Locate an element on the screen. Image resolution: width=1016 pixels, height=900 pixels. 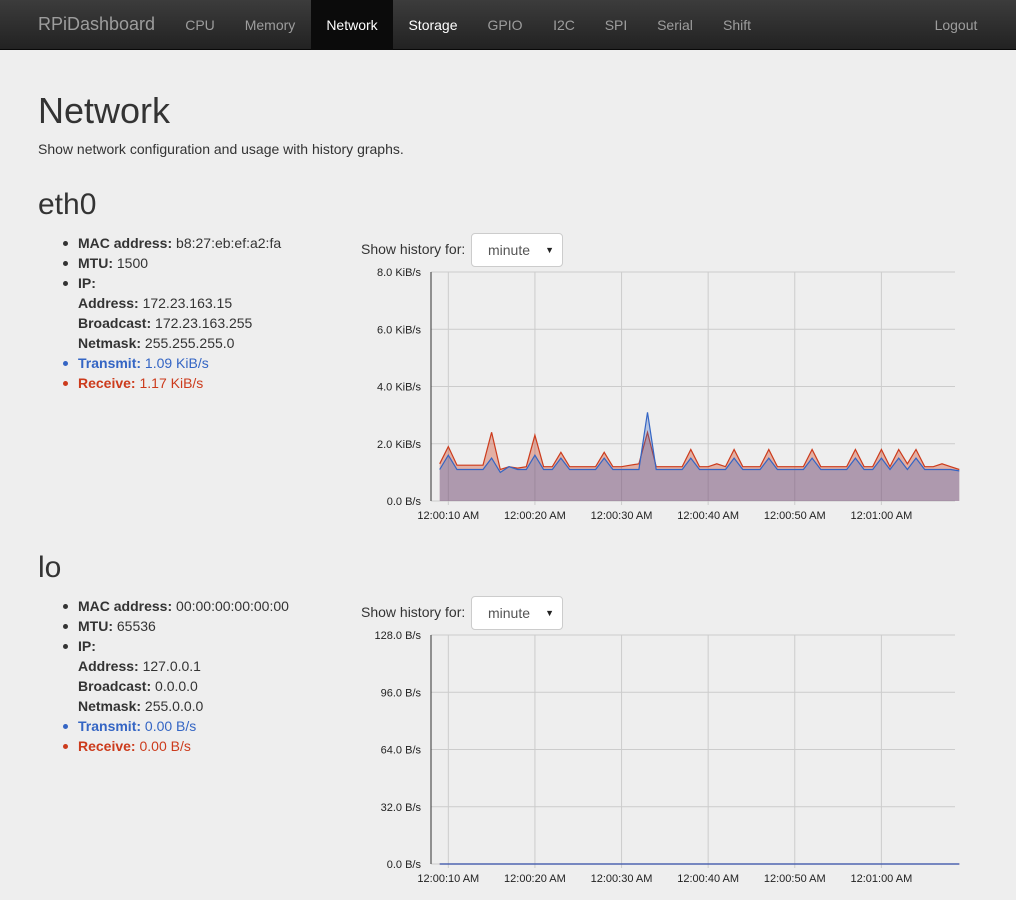
info-broadcast: Broadcast: 172.23.163.255 is located at coordinates (170, 323).